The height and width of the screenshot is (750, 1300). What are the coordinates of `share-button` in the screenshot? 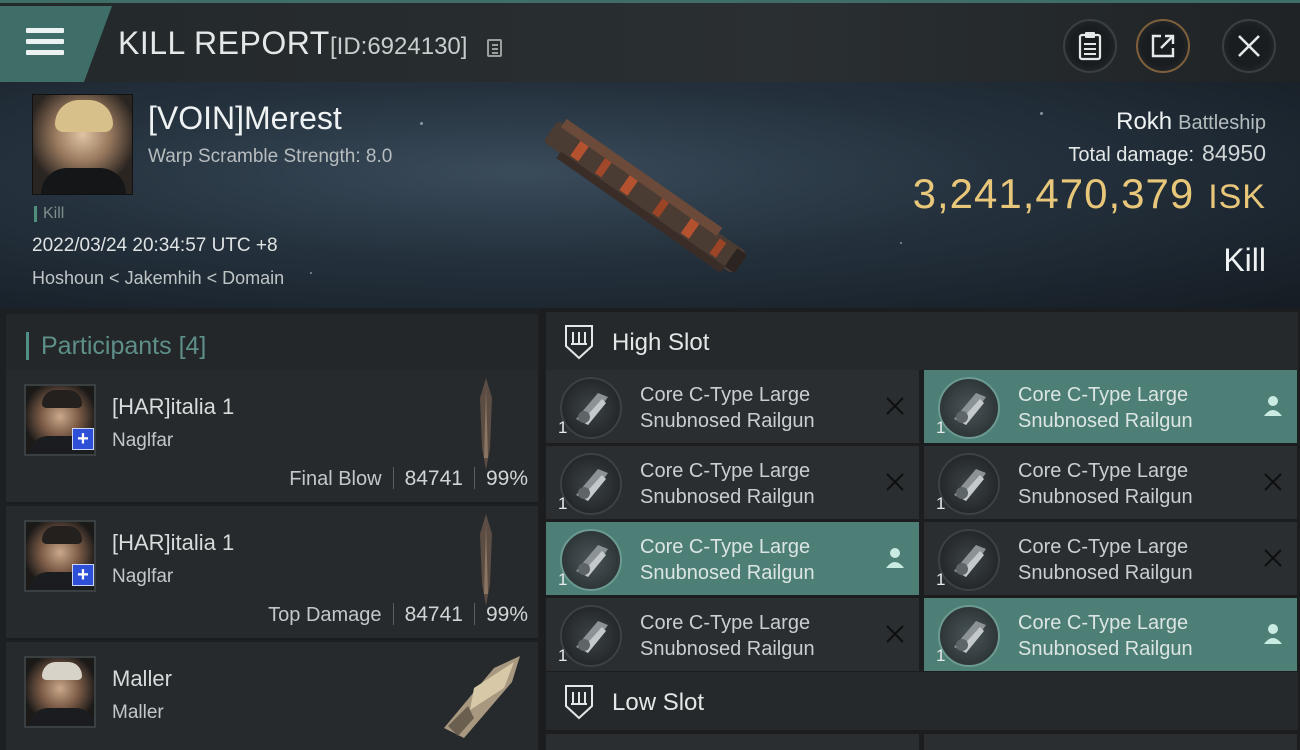 It's located at (1163, 46).